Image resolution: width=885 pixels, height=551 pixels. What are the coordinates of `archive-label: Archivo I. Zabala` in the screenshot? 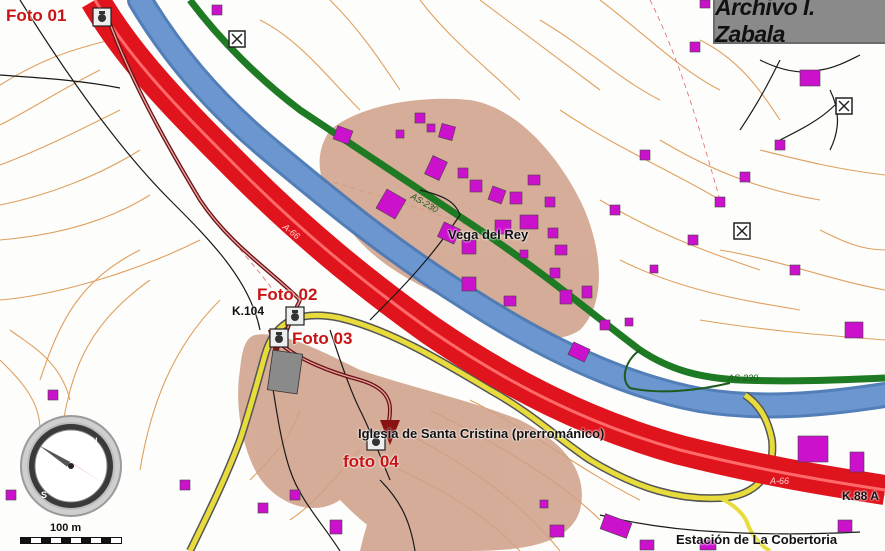 It's located at (765, 23).